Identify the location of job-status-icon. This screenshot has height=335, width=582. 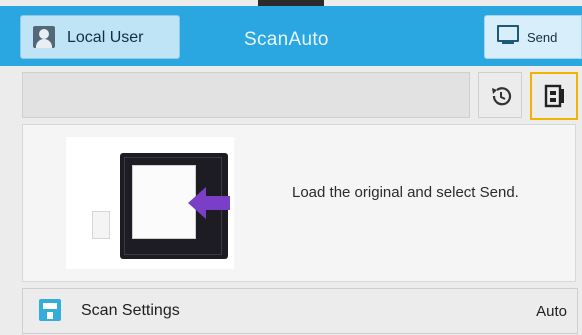
(554, 96).